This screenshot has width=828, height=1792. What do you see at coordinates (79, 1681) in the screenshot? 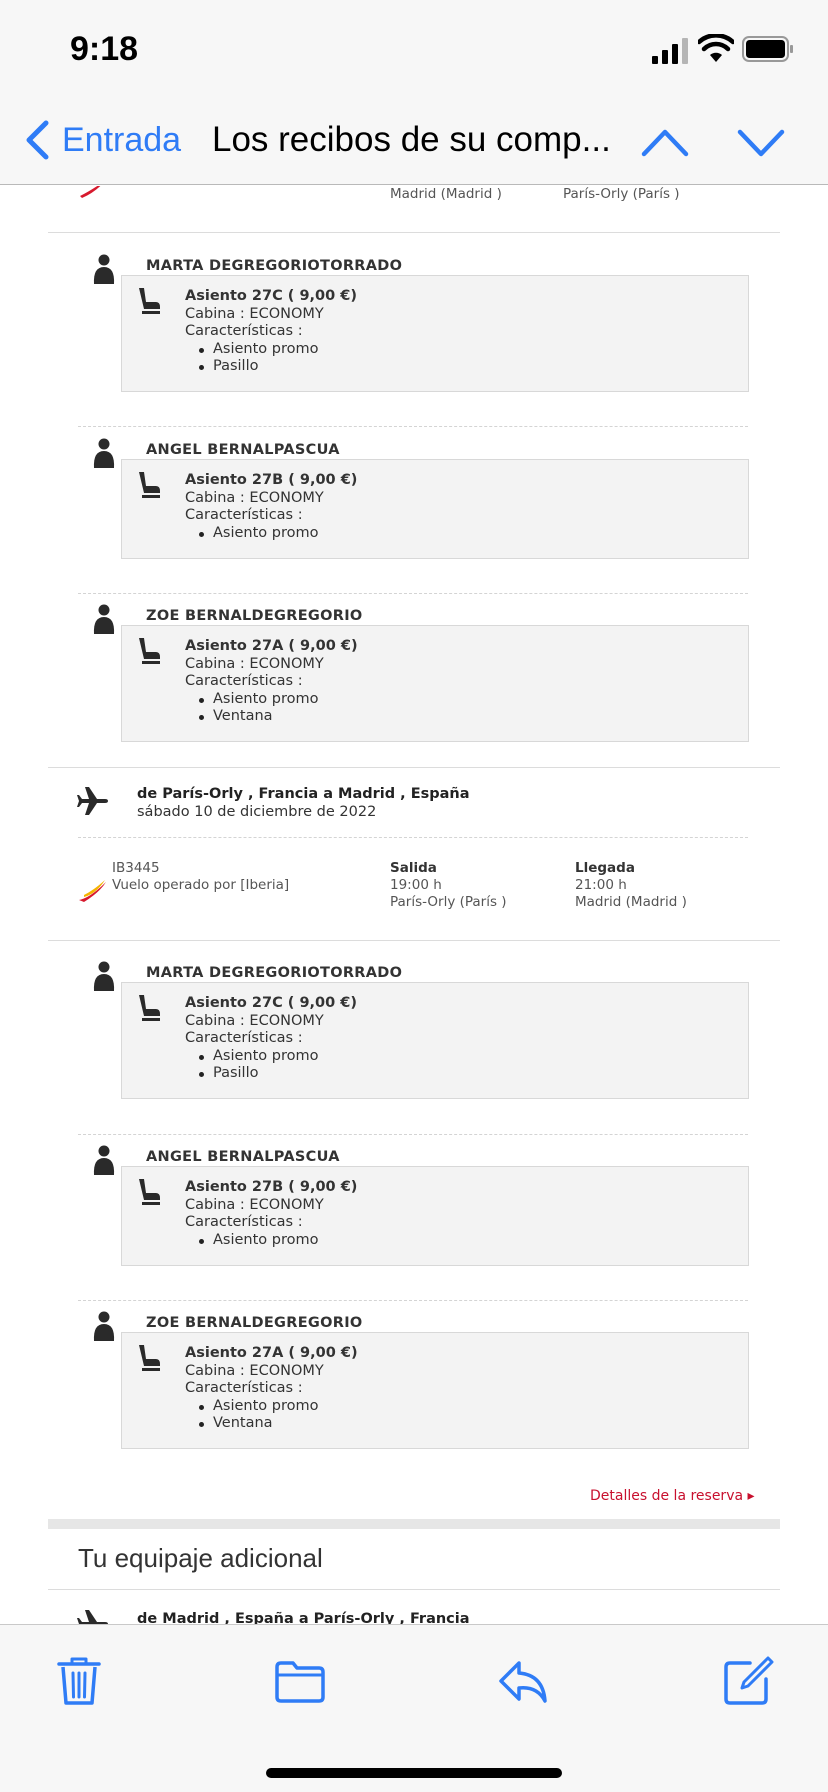
I see `trash-icon` at bounding box center [79, 1681].